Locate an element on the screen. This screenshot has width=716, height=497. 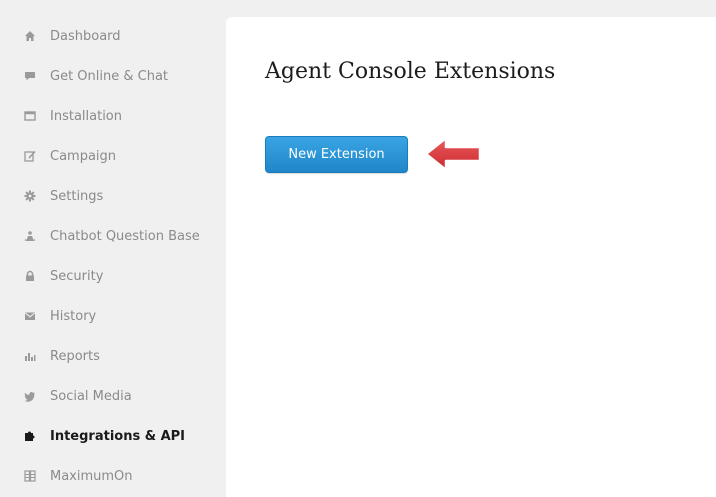
sidebar-item-label: Installation is located at coordinates (86, 116).